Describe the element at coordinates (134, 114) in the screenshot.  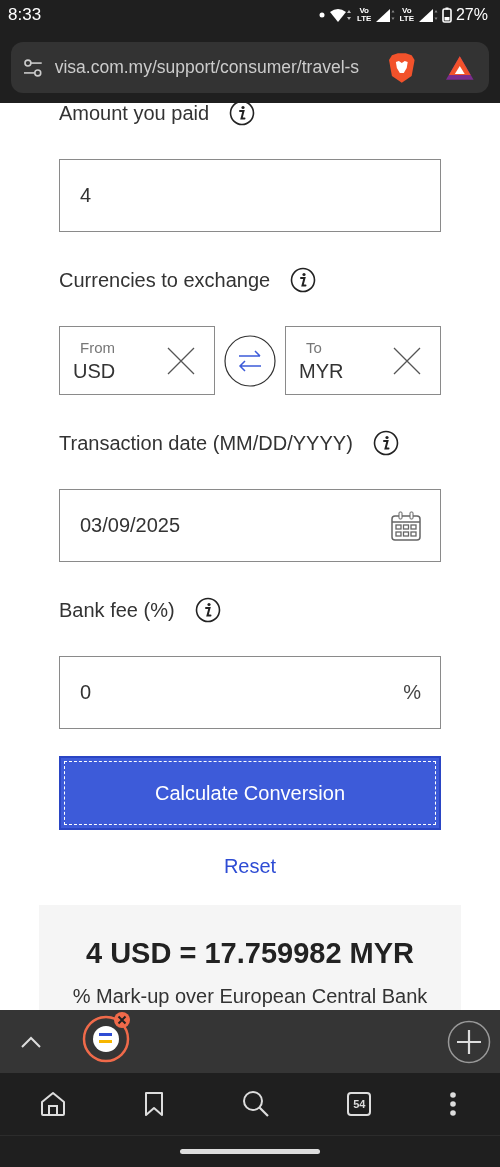
I see `field-label: Amount you paid` at that location.